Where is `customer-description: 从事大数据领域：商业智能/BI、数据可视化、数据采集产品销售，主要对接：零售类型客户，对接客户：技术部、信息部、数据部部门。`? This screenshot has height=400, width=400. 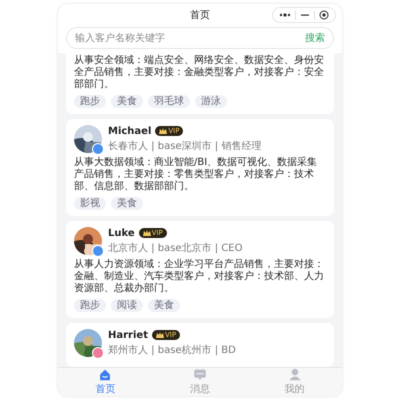 customer-description: 从事大数据领域：商业智能/BI、数据可视化、数据采集产品销售，主要对接：零售类型客户，对接客户：技术部、信息部、数据部部门。 is located at coordinates (196, 175).